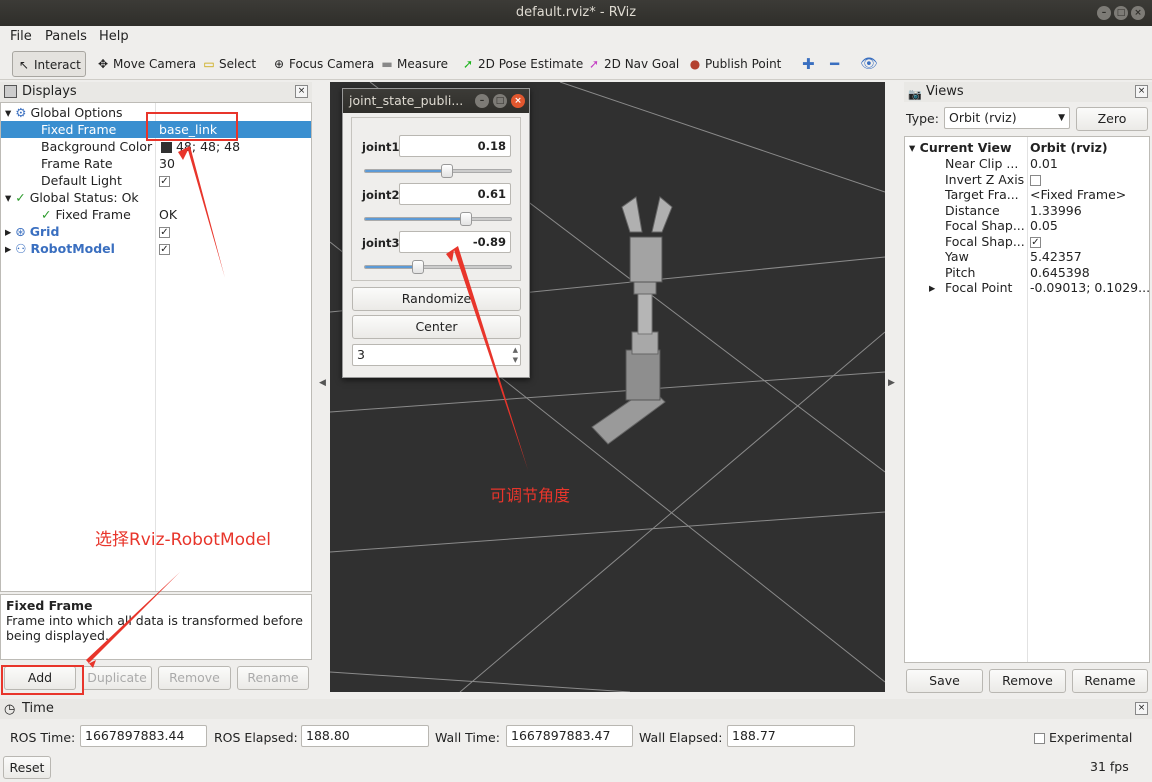 Image resolution: width=1152 pixels, height=782 pixels. I want to click on arrow-to-joint3, so click(487, 358).